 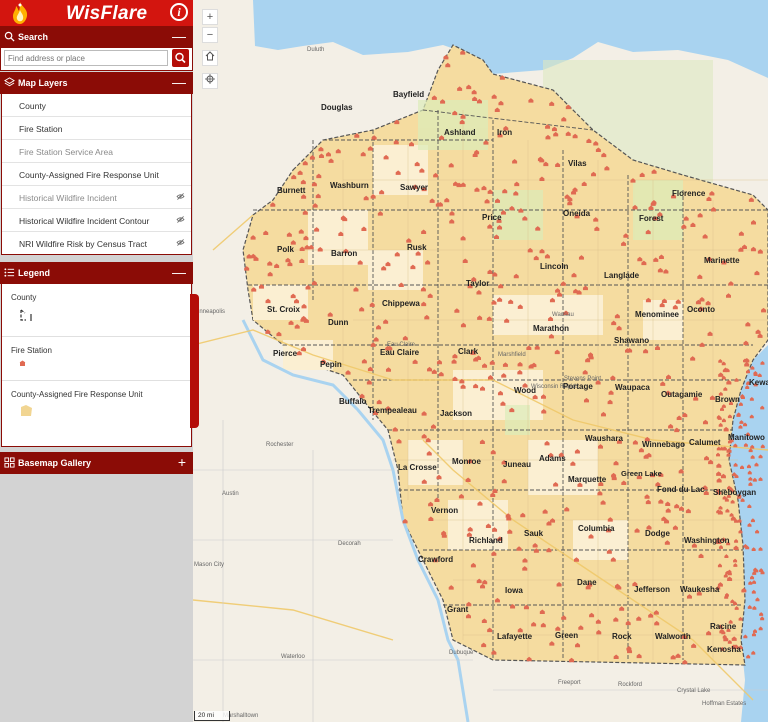 I want to click on map-layers-title: Map Layers, so click(x=43, y=83).